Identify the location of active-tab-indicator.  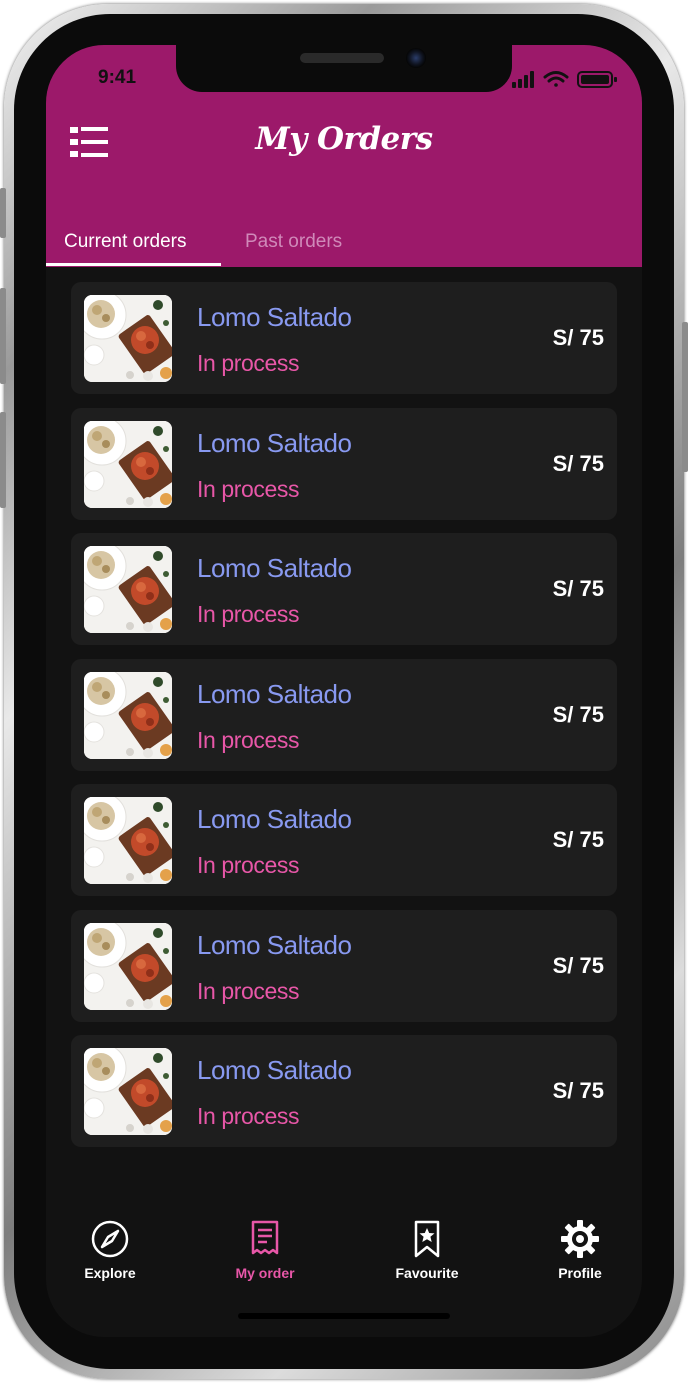
(133, 264).